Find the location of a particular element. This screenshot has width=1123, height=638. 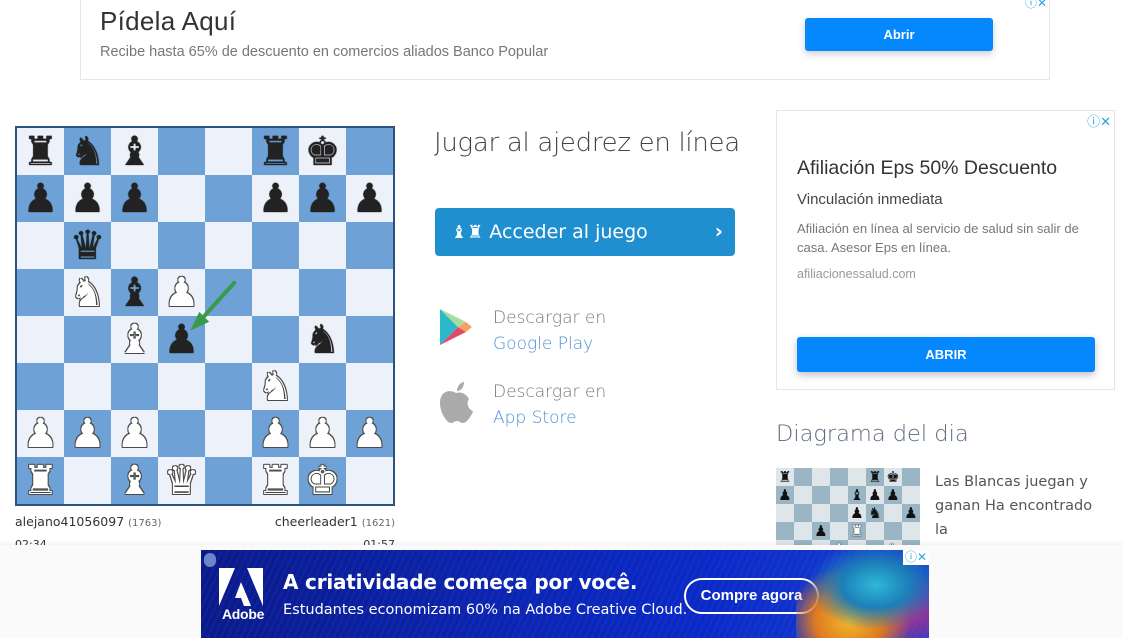

square-f2: ♟ is located at coordinates (275, 433).